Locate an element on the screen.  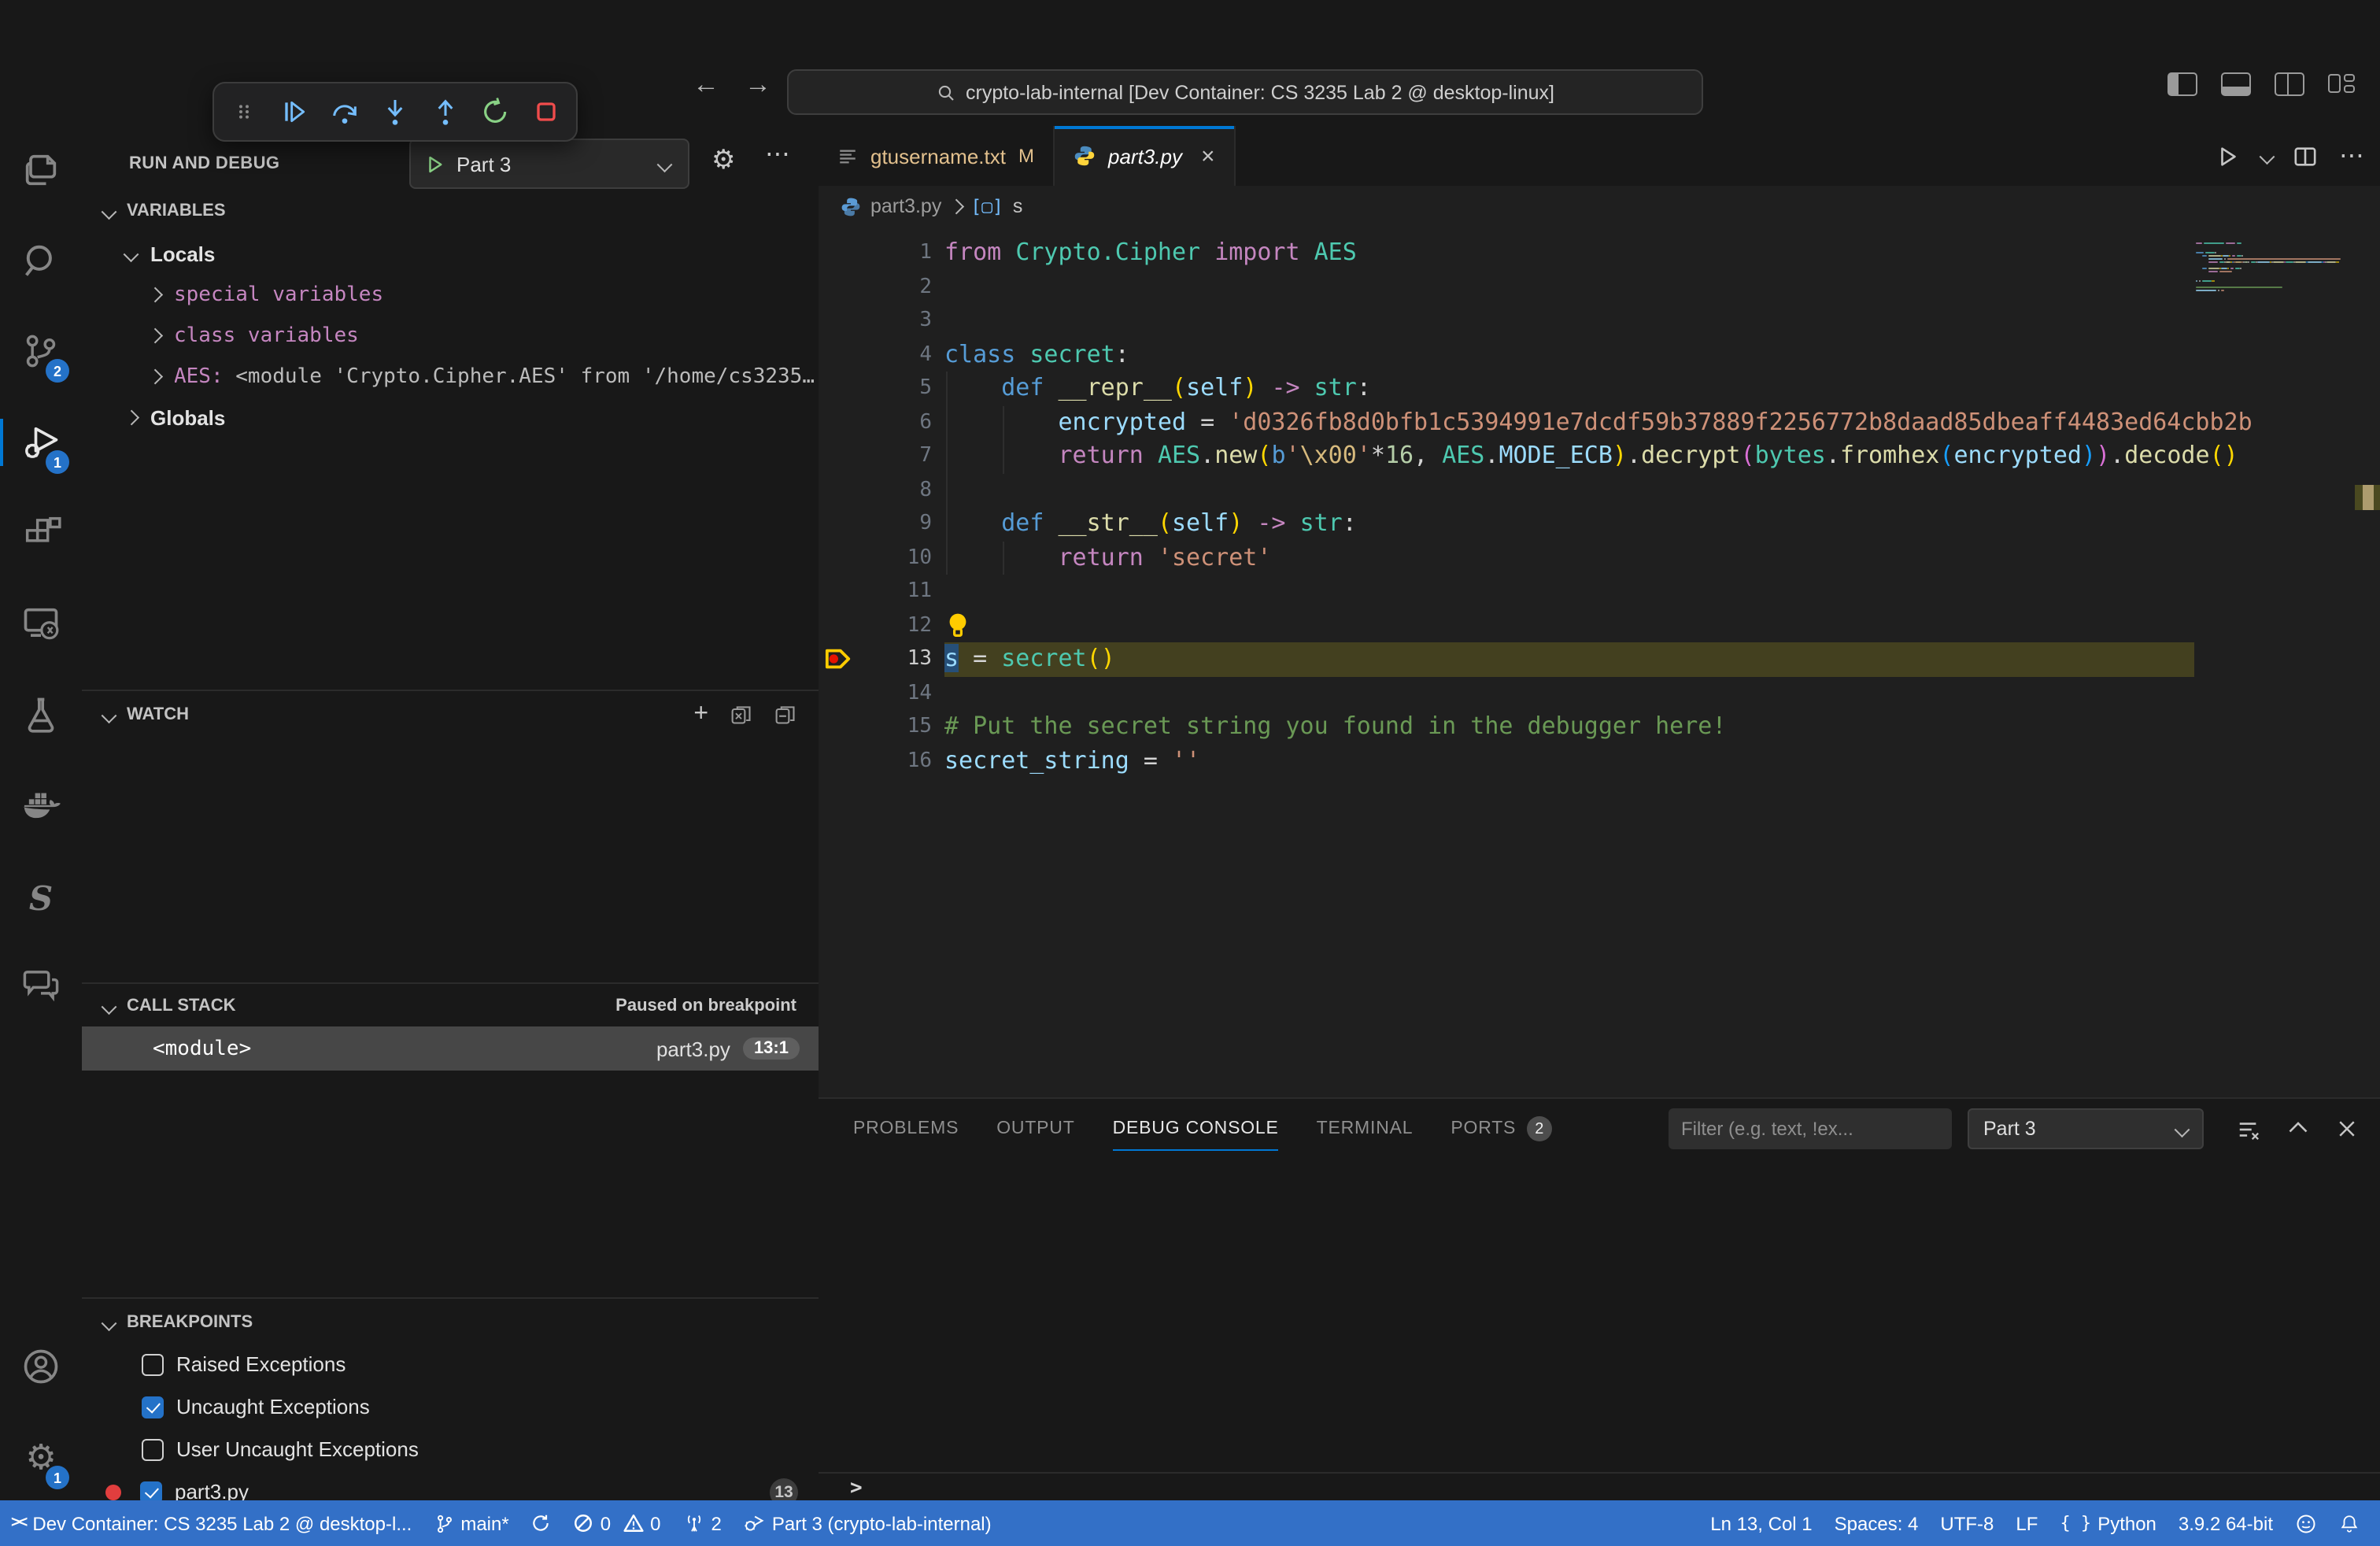
status-radio-tower: 2 is located at coordinates (701, 1523).